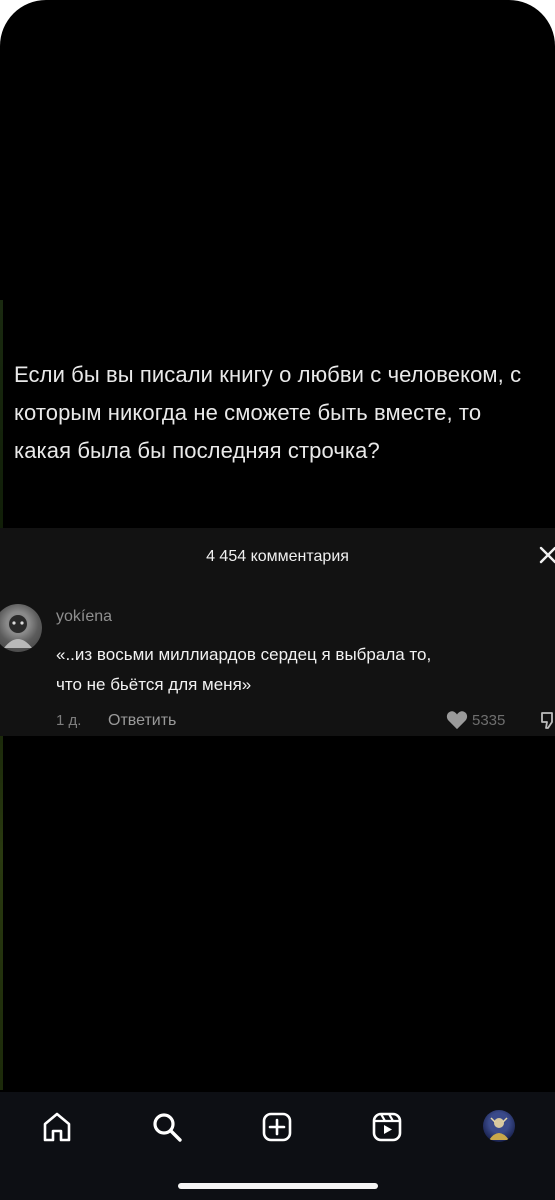  What do you see at coordinates (69, 720) in the screenshot?
I see `comment-time: 1 д.` at bounding box center [69, 720].